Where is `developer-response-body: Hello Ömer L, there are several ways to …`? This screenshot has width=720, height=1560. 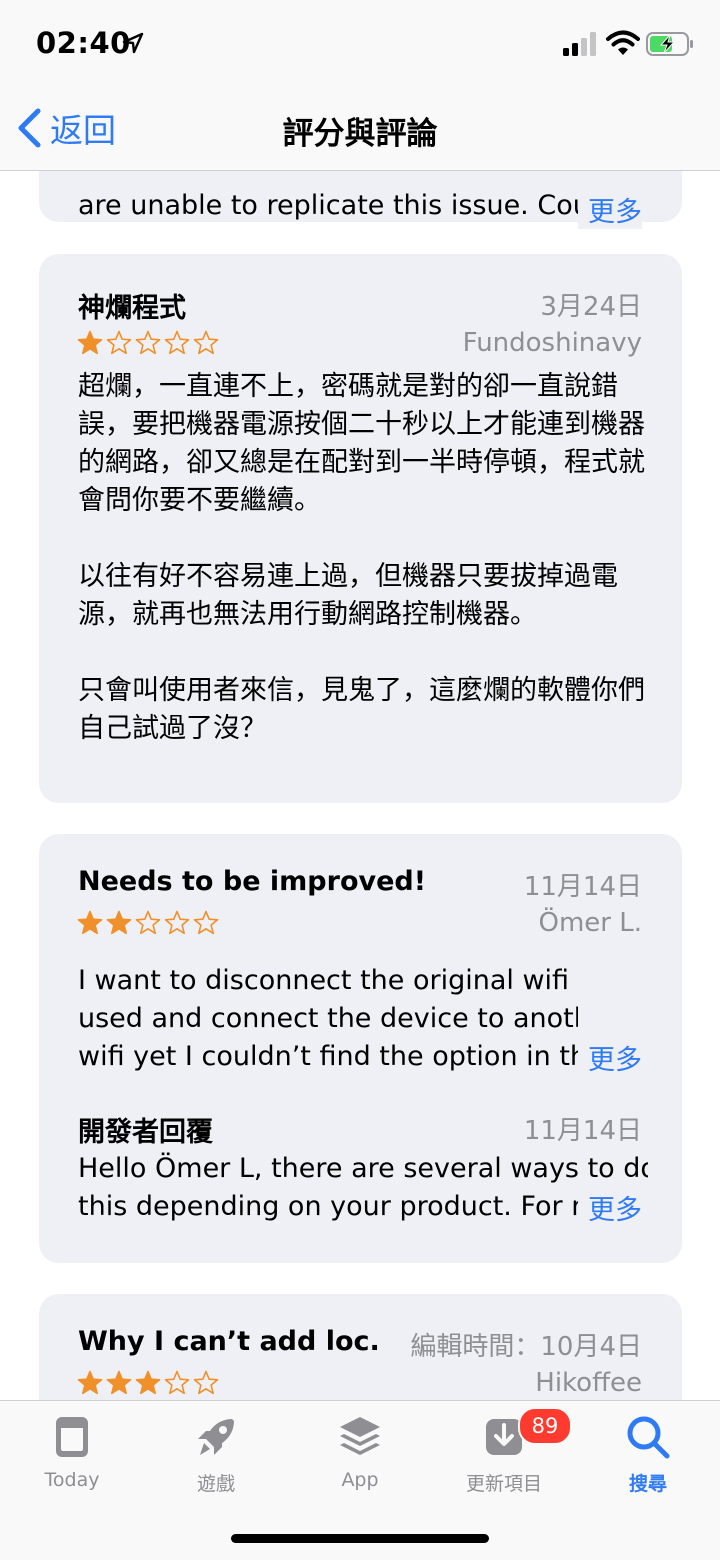
developer-response-body: Hello Ömer L, there are several ways to … is located at coordinates (363, 1188).